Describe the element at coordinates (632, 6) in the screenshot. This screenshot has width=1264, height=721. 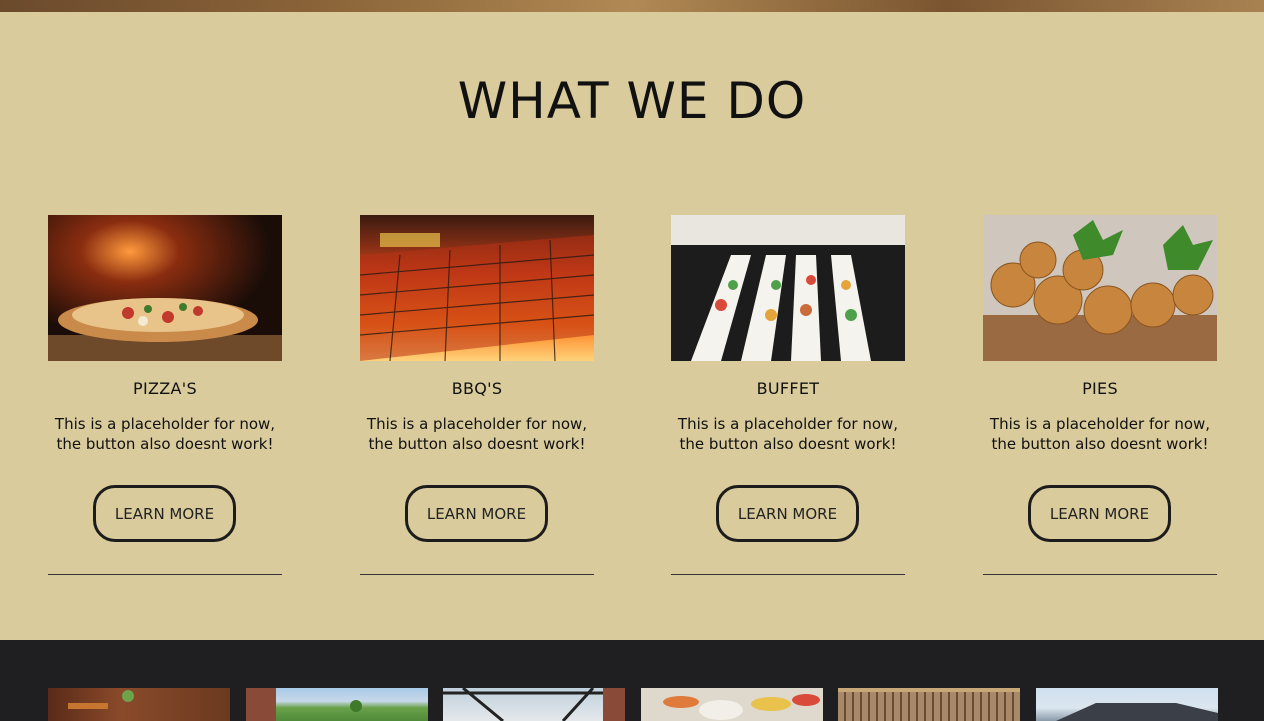
I see `hero-image-strip` at that location.